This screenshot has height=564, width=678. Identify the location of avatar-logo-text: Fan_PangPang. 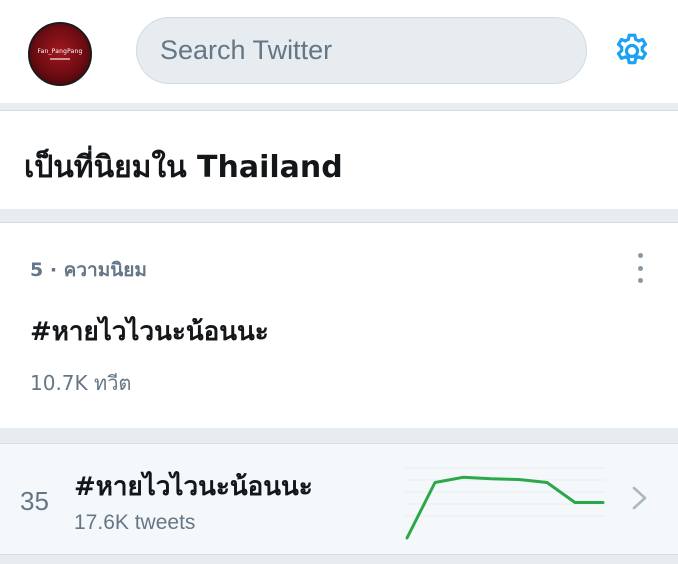
(60, 51).